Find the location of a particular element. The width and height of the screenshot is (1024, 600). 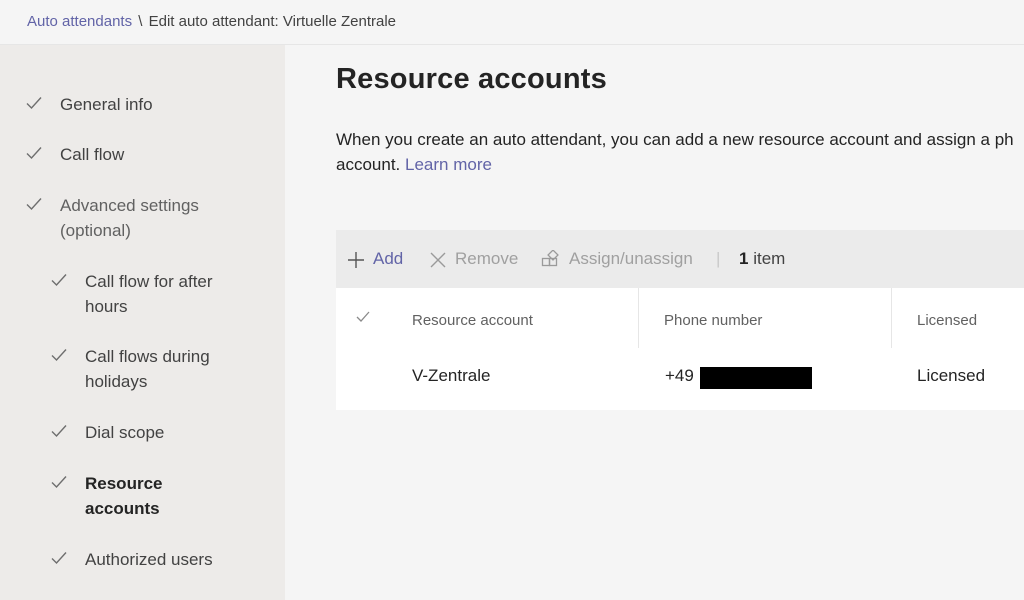

assign-unassign-button: Assign/unassign is located at coordinates (617, 259).